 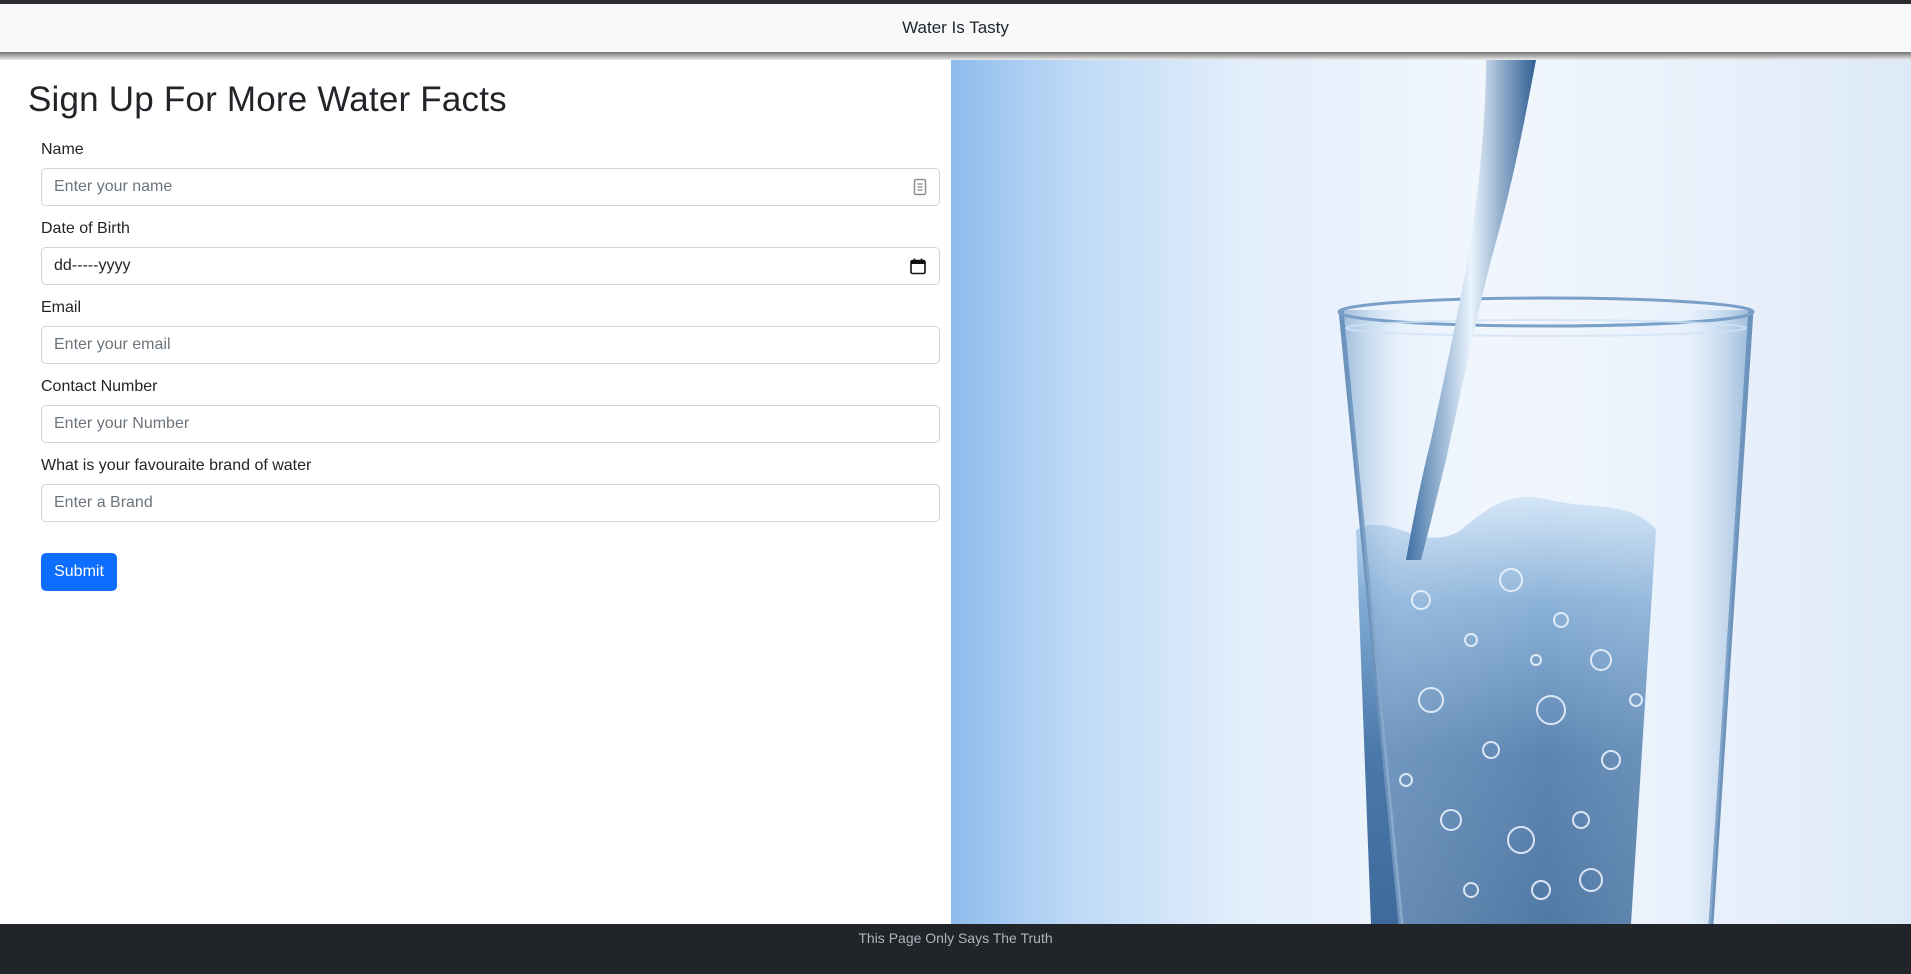 I want to click on id-card-icon, so click(x=920, y=187).